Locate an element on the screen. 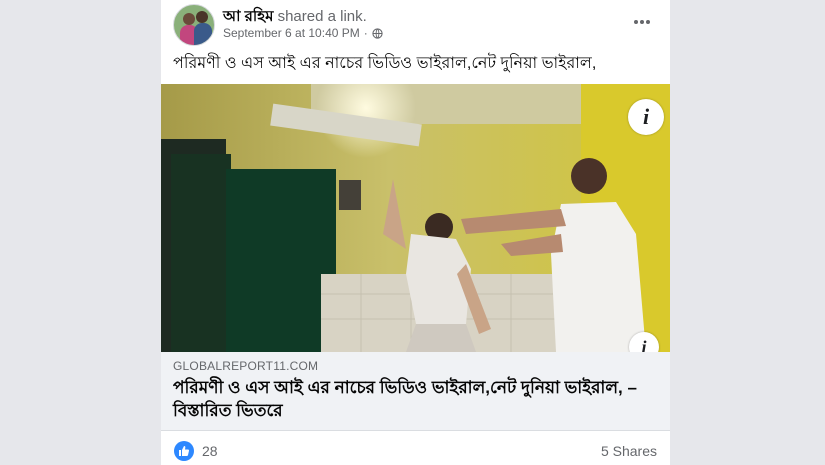 The height and width of the screenshot is (465, 825). thumbs-up-icon is located at coordinates (184, 451).